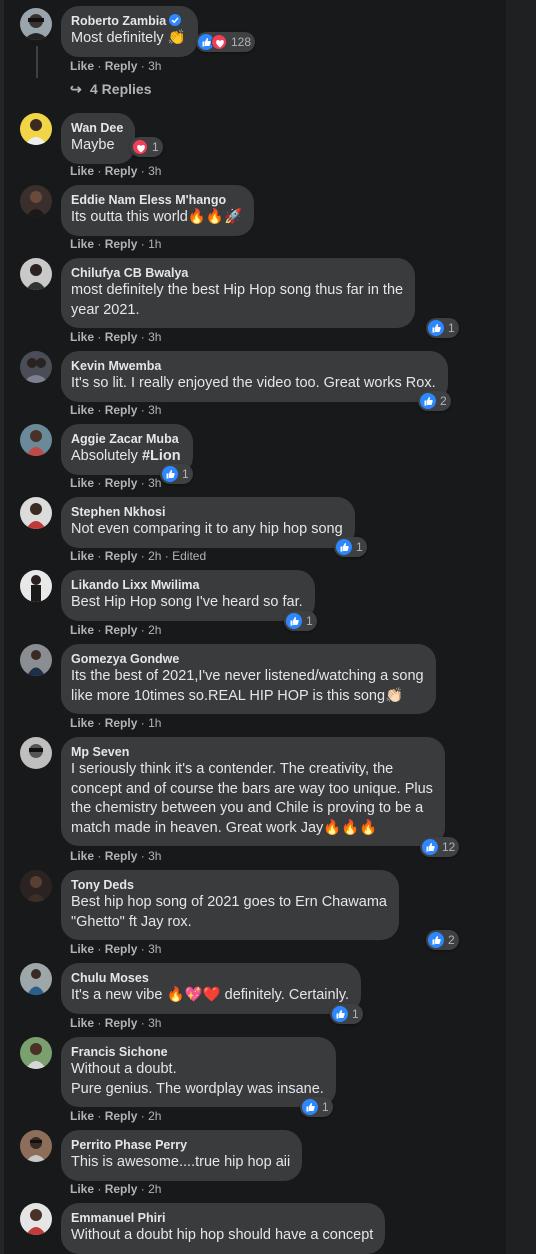 The image size is (536, 1254). Describe the element at coordinates (252, 752) in the screenshot. I see `comment-author: Mp Seven` at that location.